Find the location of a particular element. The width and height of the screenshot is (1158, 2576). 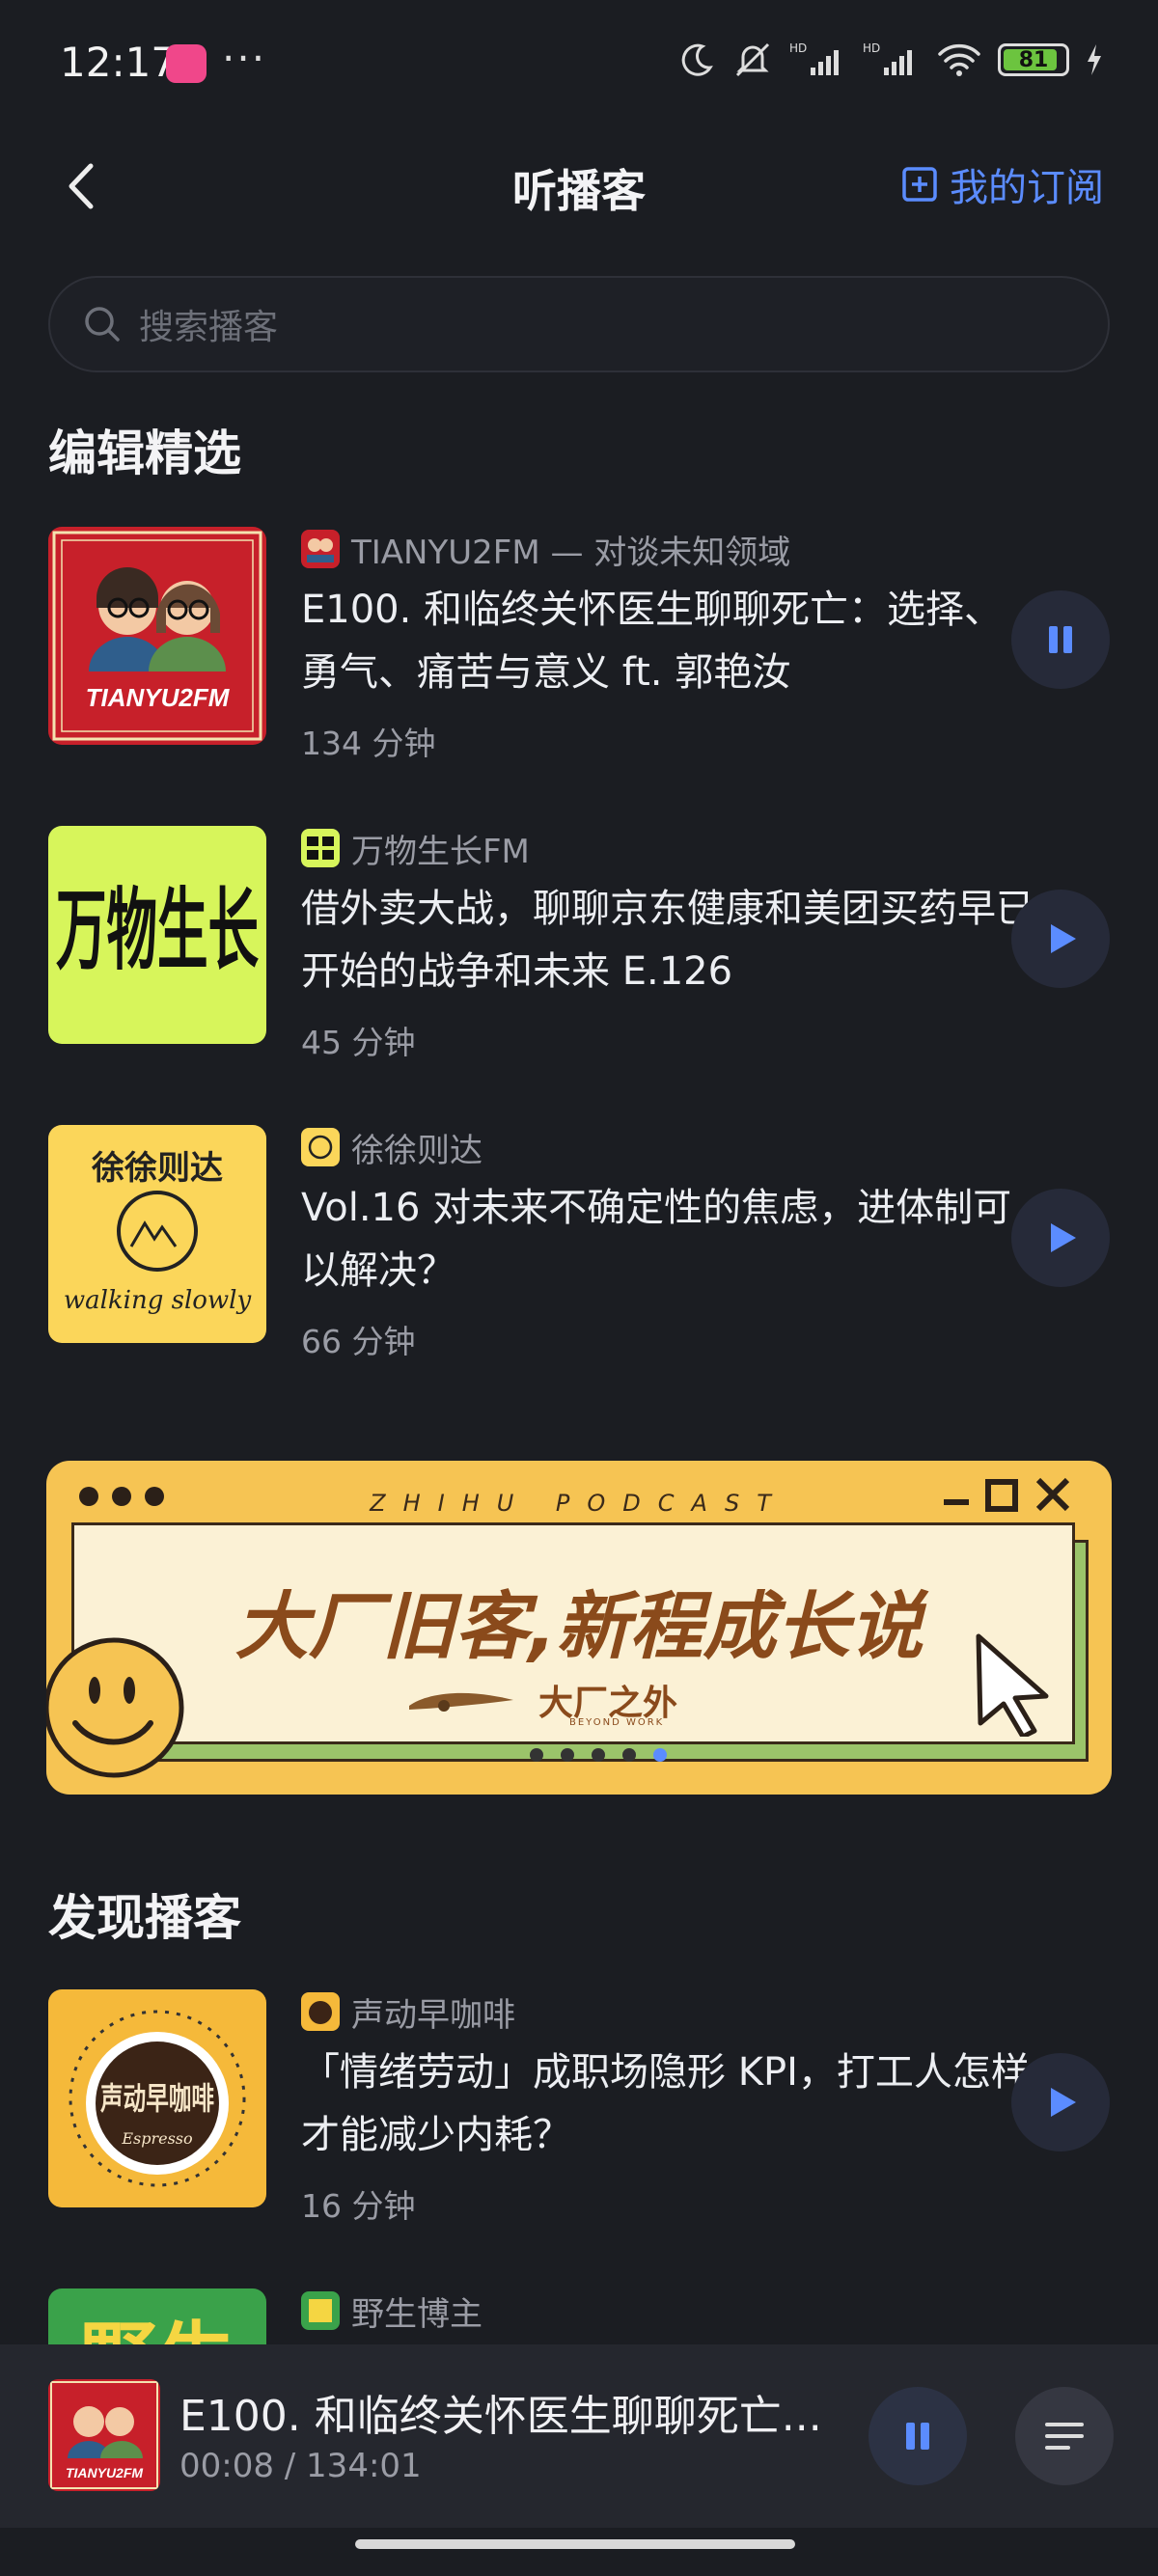

subscribe-icon is located at coordinates (919, 185).